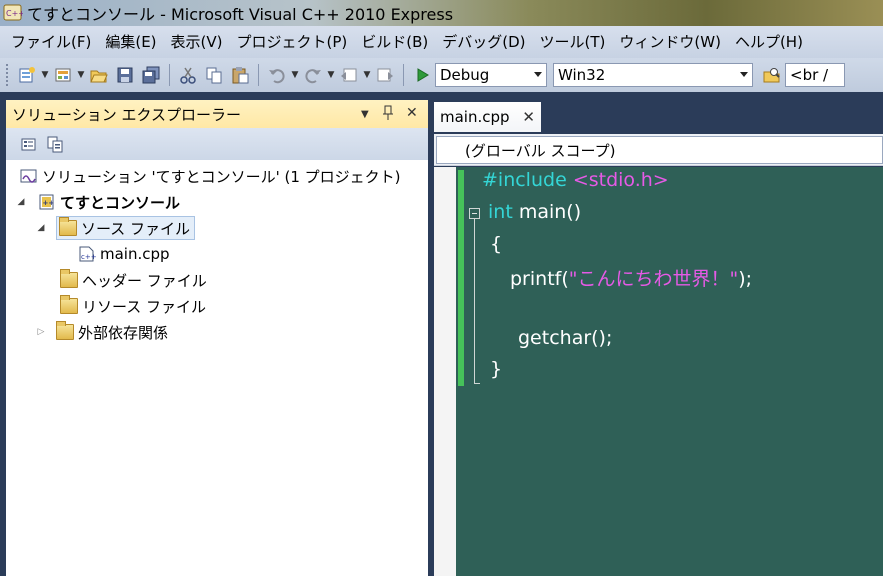  Describe the element at coordinates (659, 150) in the screenshot. I see `scope-dropdown: (グローバル スコープ)` at that location.